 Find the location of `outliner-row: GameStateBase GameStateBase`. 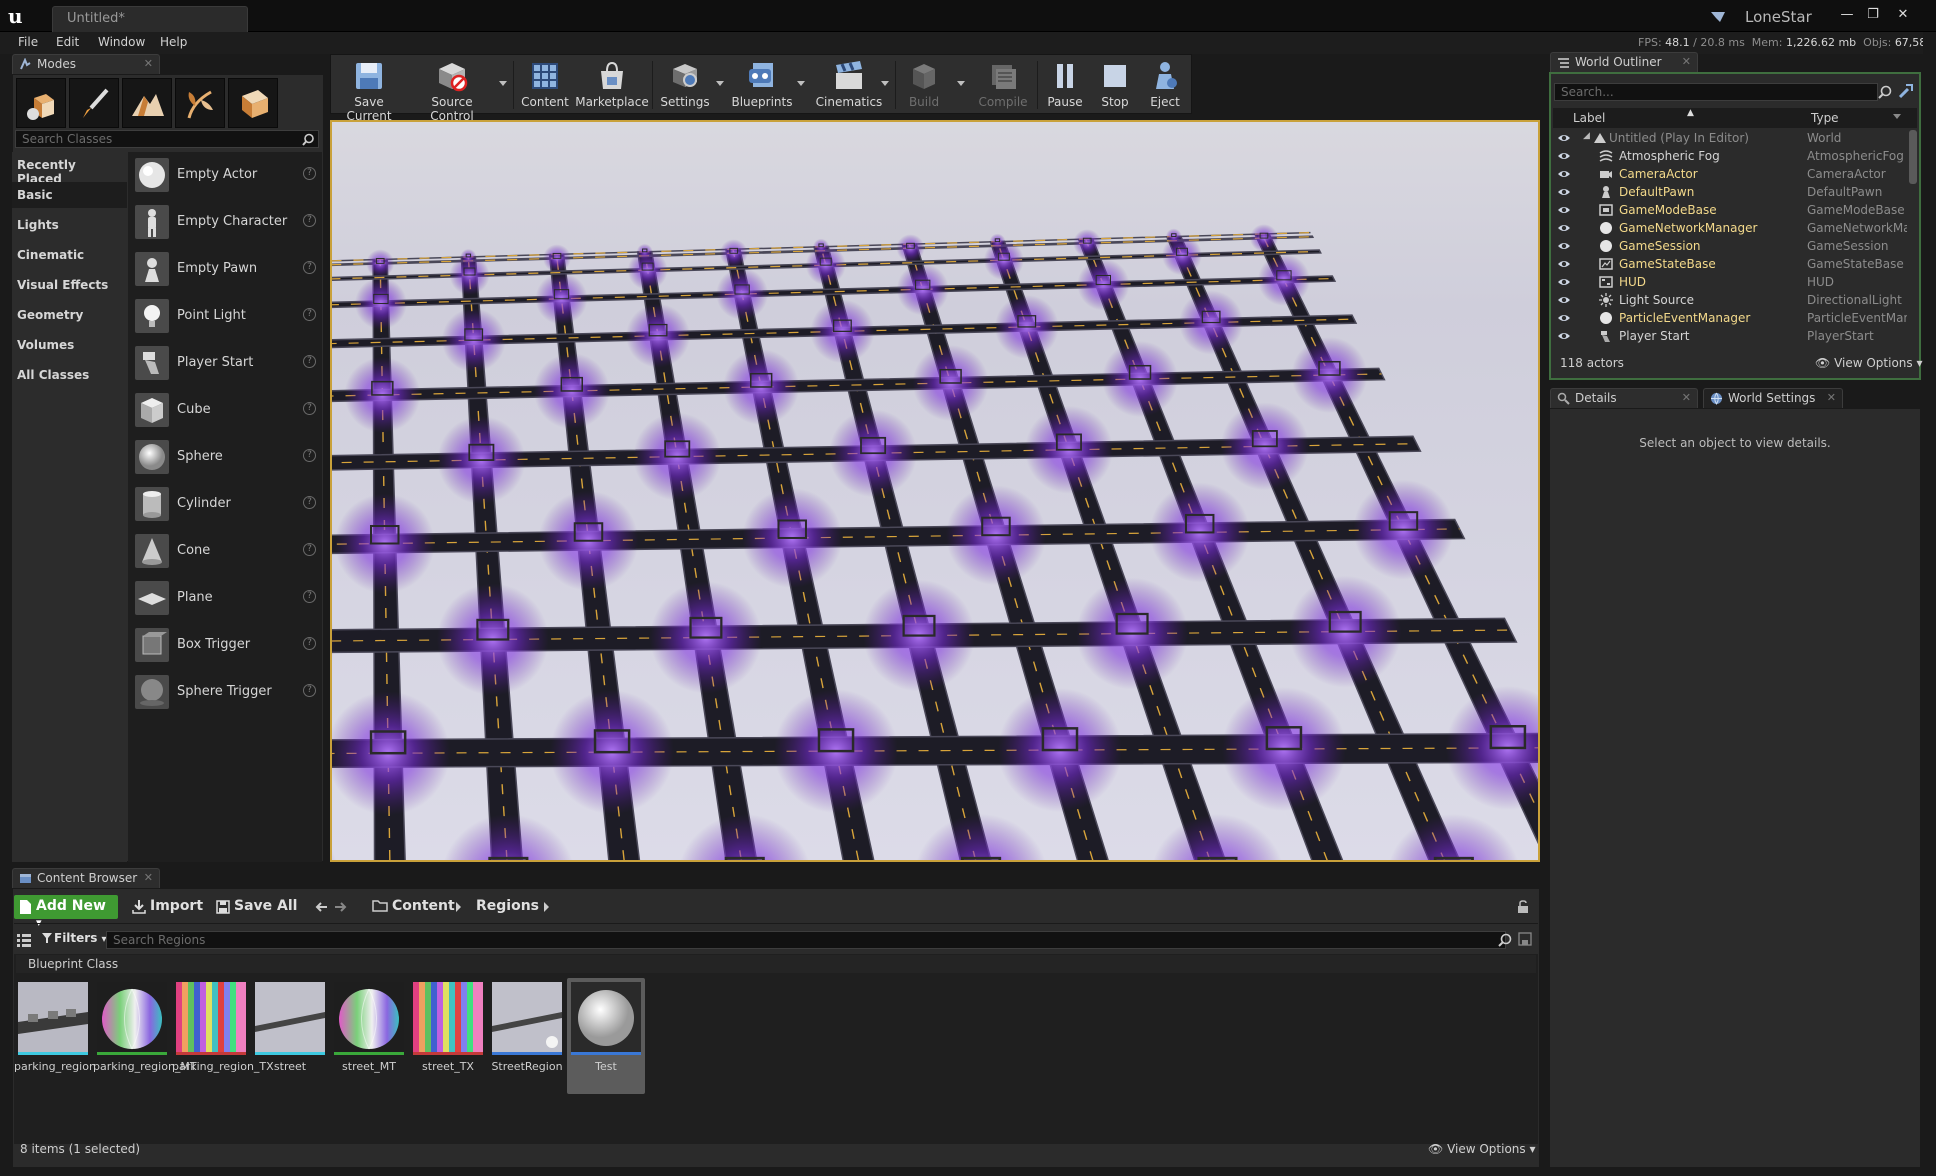

outliner-row: GameStateBase GameStateBase is located at coordinates (1730, 264).